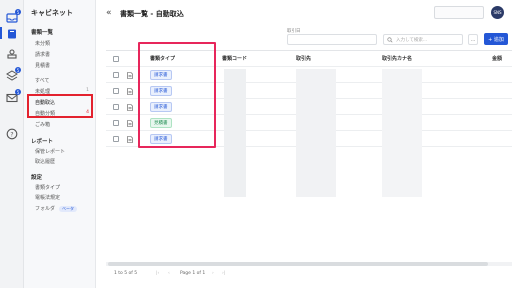 This screenshot has height=288, width=512. What do you see at coordinates (193, 273) in the screenshot?
I see `page-indicator: Page 1 of 1` at bounding box center [193, 273].